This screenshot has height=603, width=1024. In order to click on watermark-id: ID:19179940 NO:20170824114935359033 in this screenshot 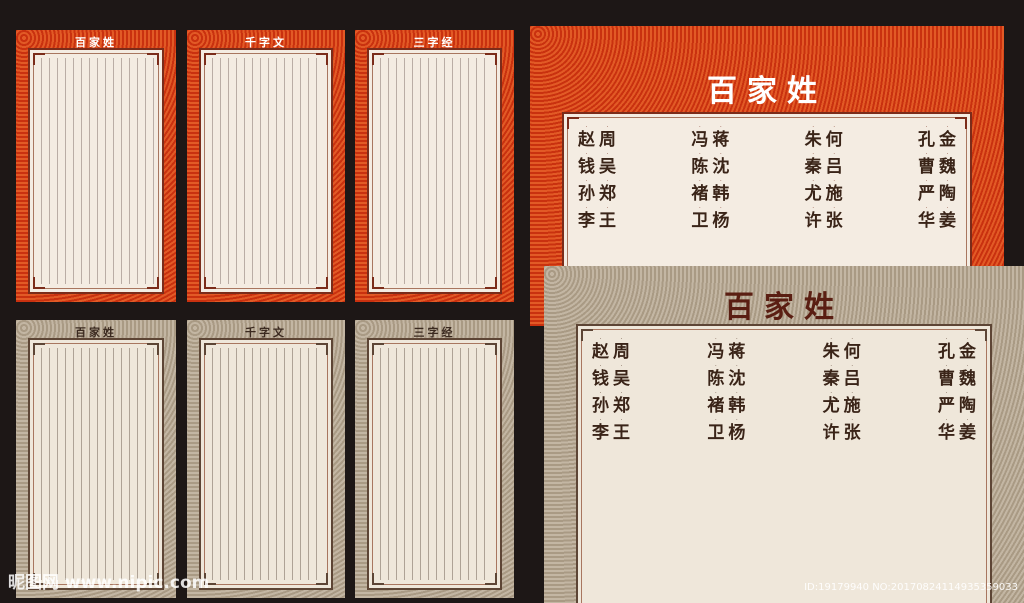, I will do `click(911, 587)`.